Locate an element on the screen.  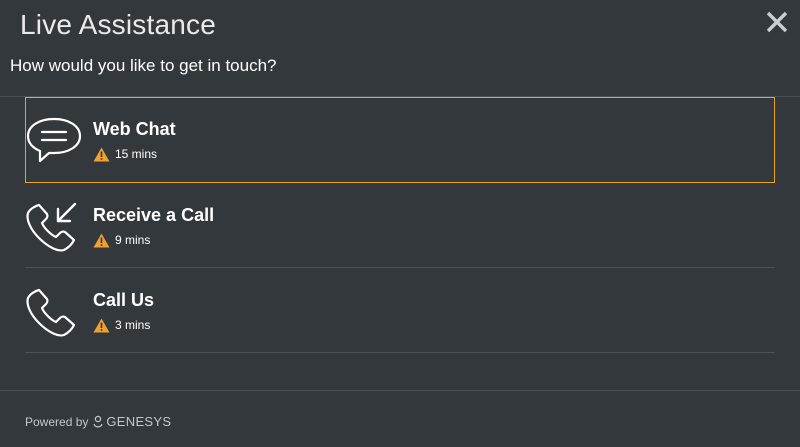
wait-time: 3 mins is located at coordinates (121, 325).